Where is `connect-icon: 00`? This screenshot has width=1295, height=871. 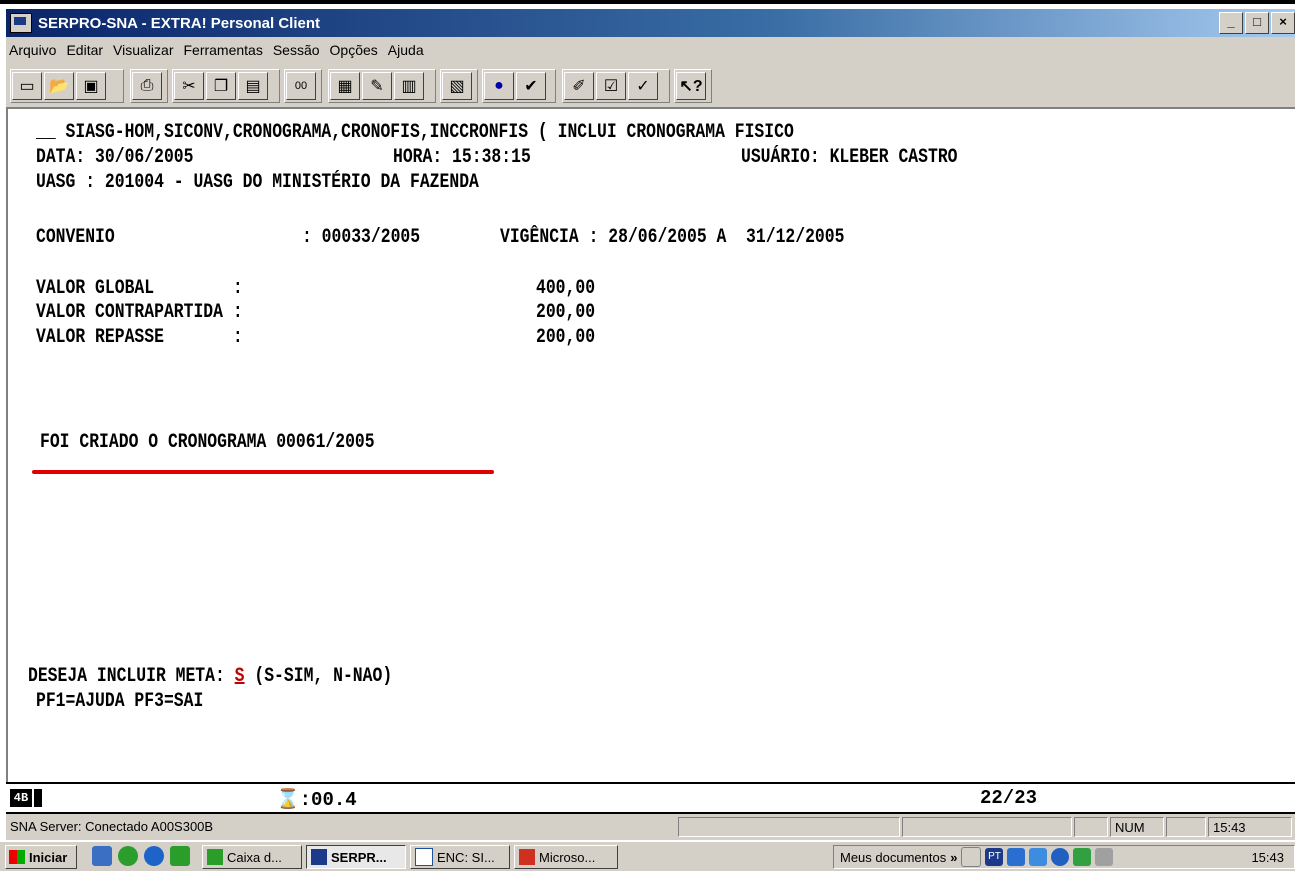
connect-icon: 00 is located at coordinates (301, 86).